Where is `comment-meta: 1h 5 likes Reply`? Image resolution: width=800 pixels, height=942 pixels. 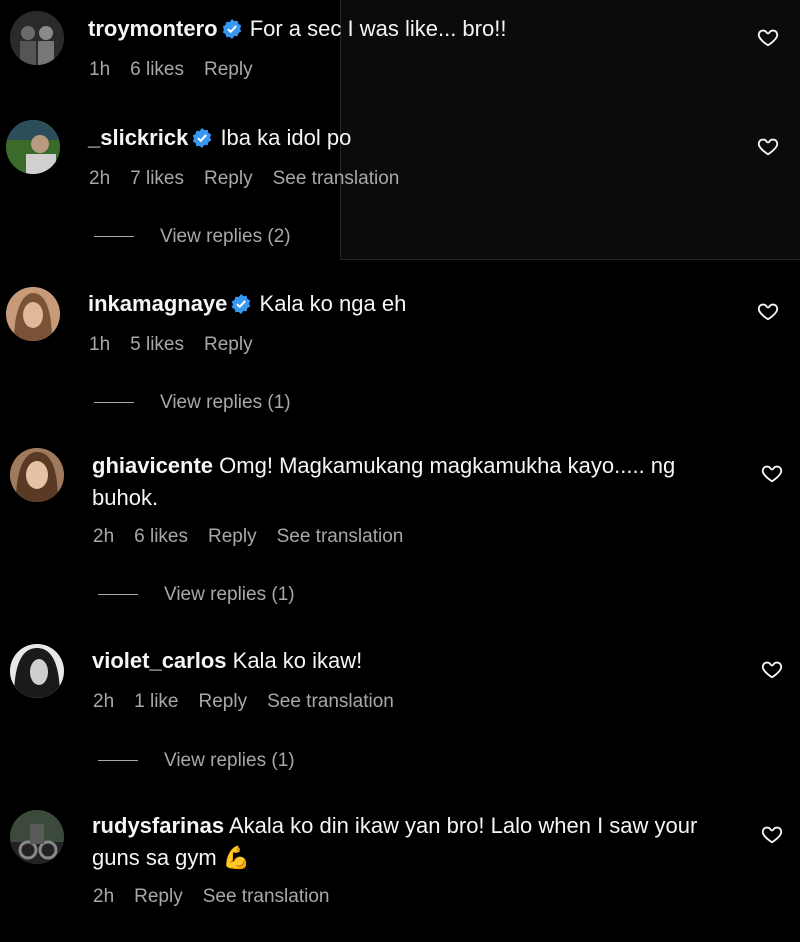
comment-meta: 1h 5 likes Reply is located at coordinates (181, 345).